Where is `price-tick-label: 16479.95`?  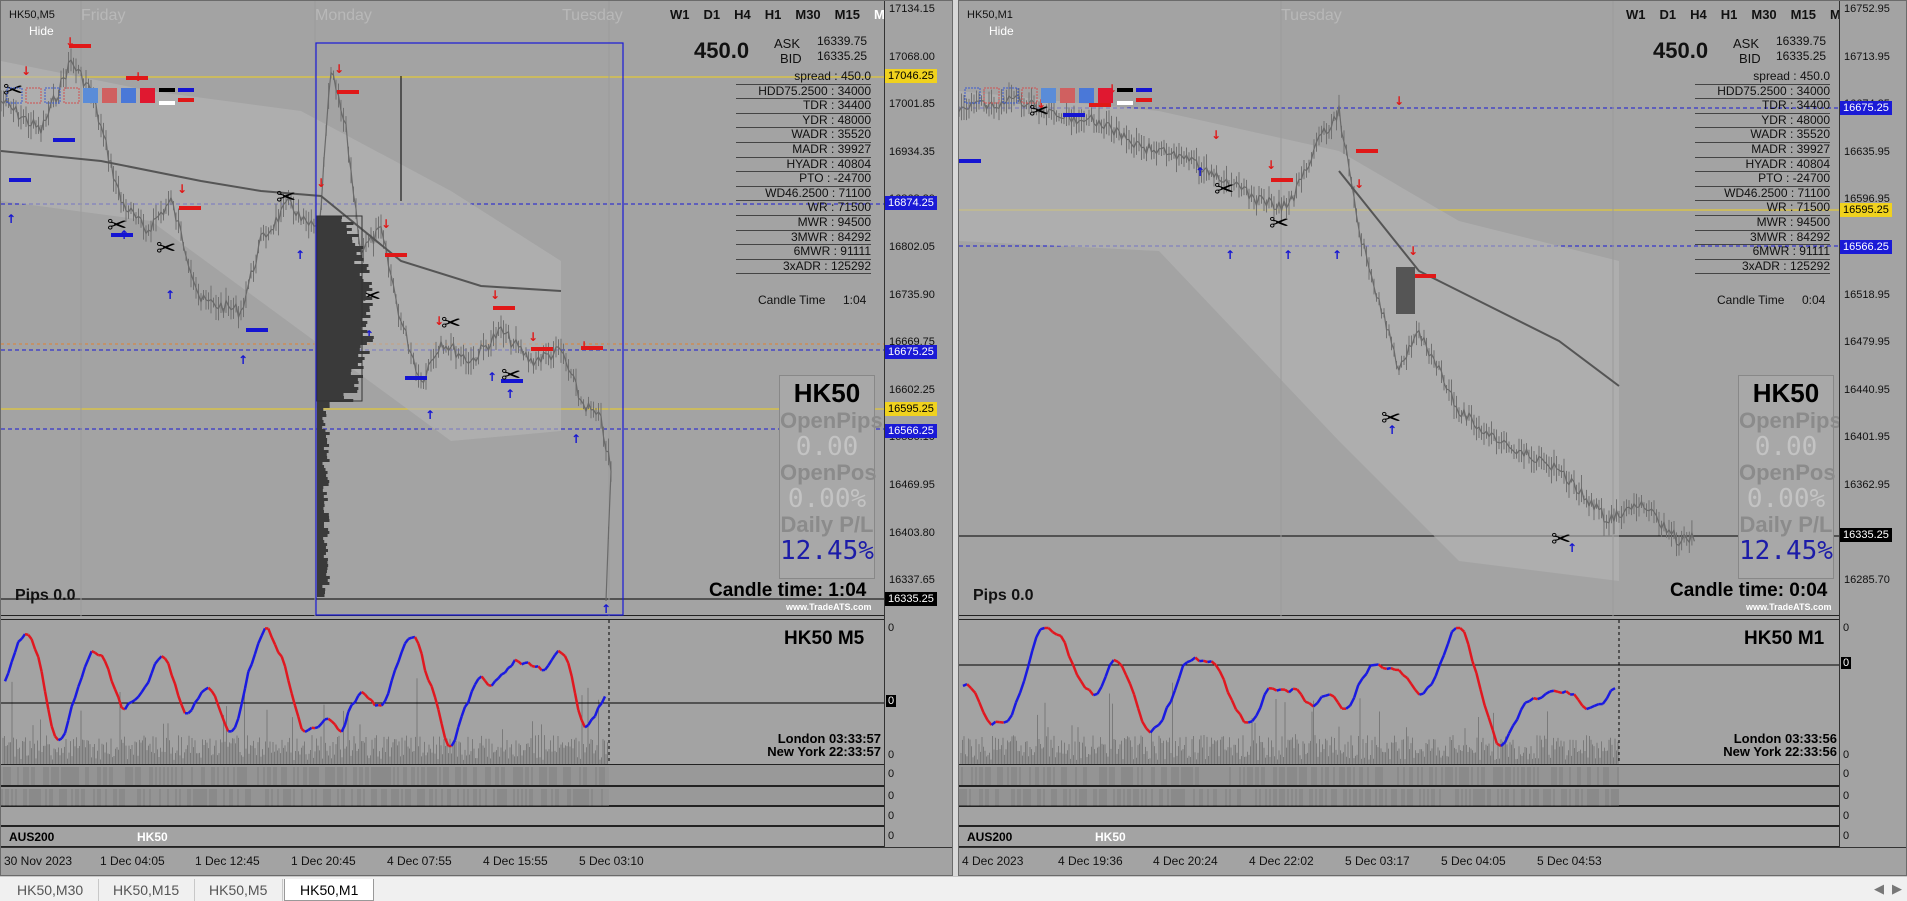 price-tick-label: 16479.95 is located at coordinates (1867, 342).